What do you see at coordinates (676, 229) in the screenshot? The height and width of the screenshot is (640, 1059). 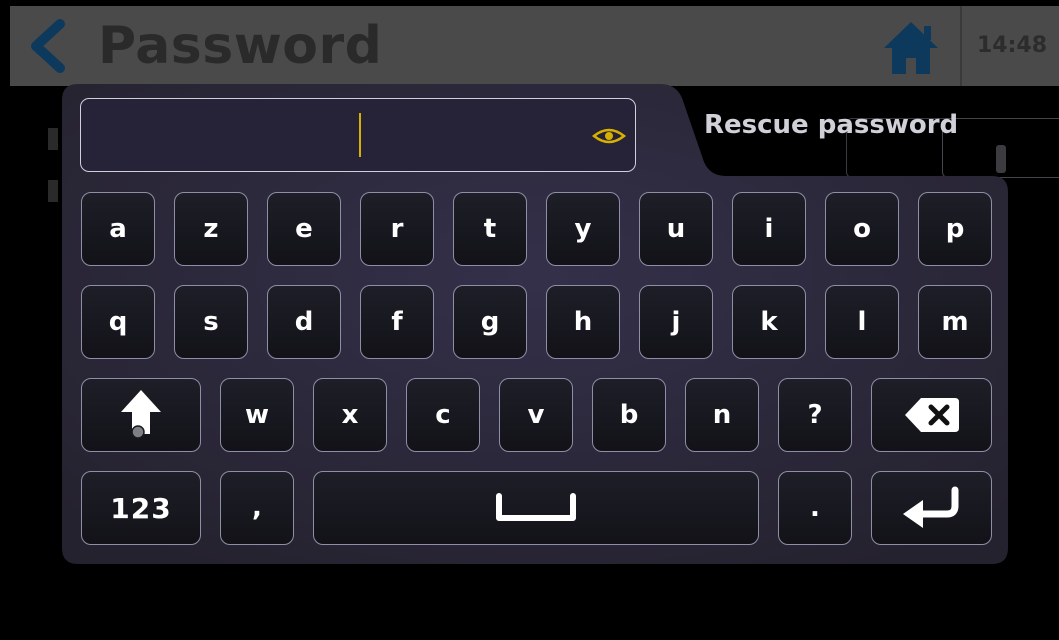 I see `key-u: u` at bounding box center [676, 229].